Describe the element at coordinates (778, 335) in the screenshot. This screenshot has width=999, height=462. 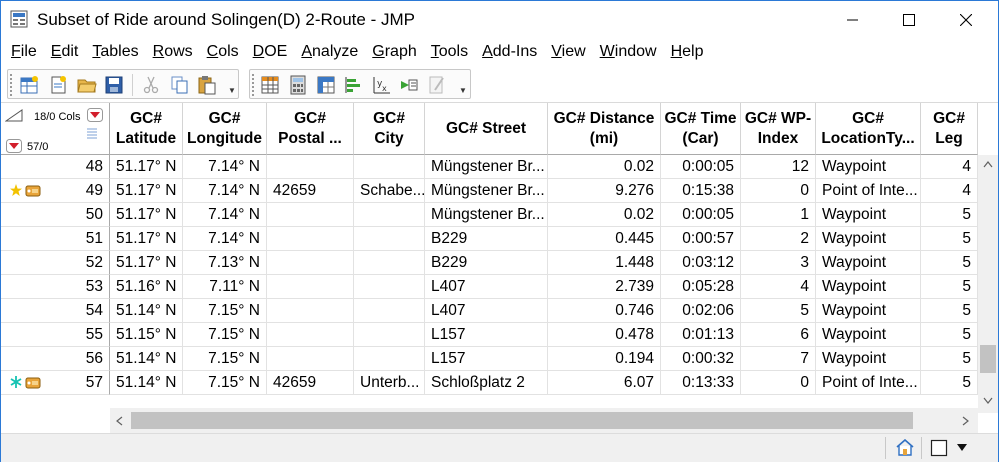
I see `table-cell: 6` at that location.